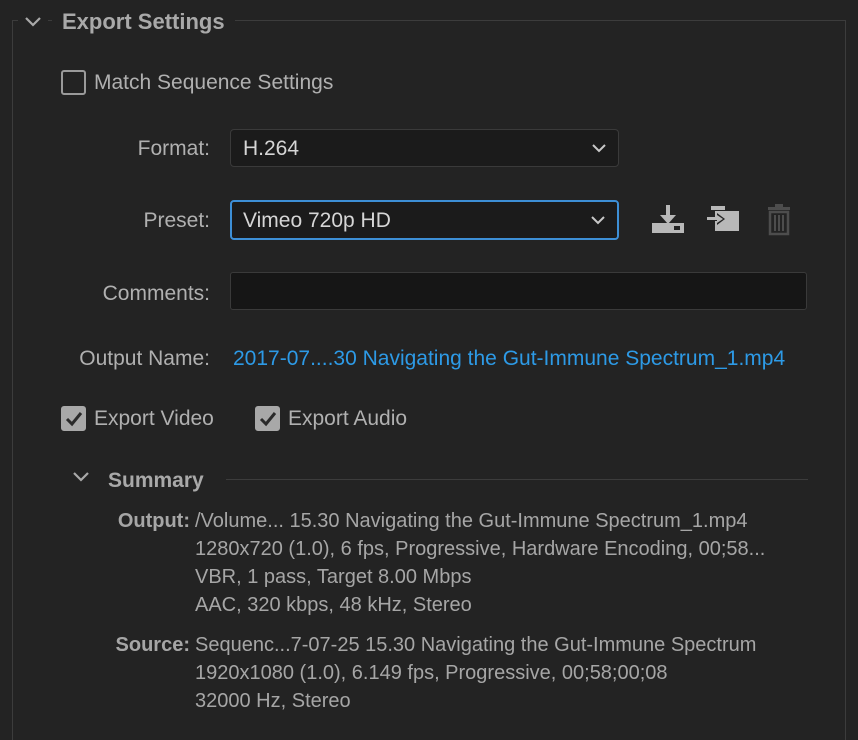 The image size is (858, 740). I want to click on summary-source-line: 32000 Hz, Stereo, so click(273, 701).